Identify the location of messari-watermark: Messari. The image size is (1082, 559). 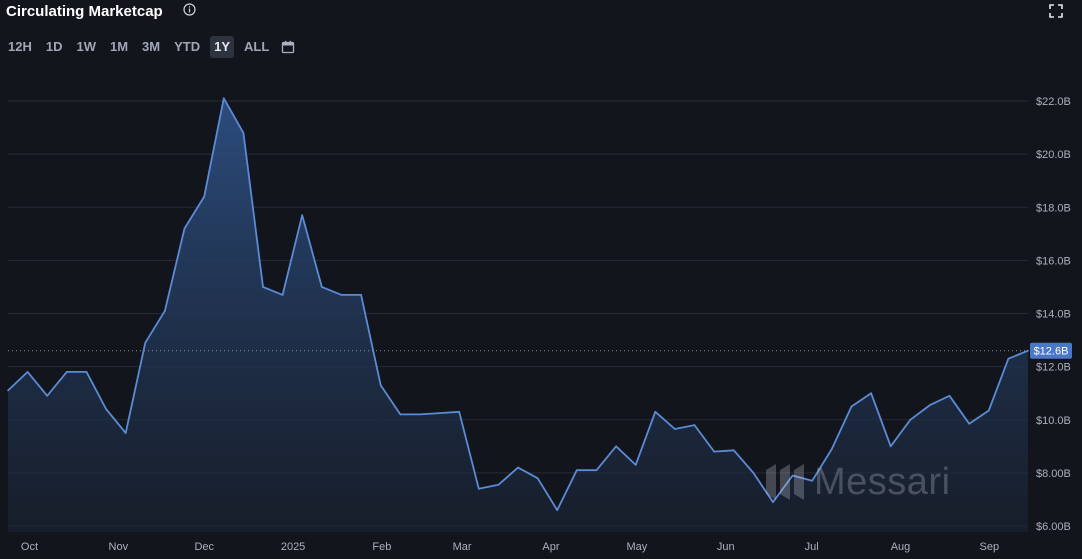
(857, 482).